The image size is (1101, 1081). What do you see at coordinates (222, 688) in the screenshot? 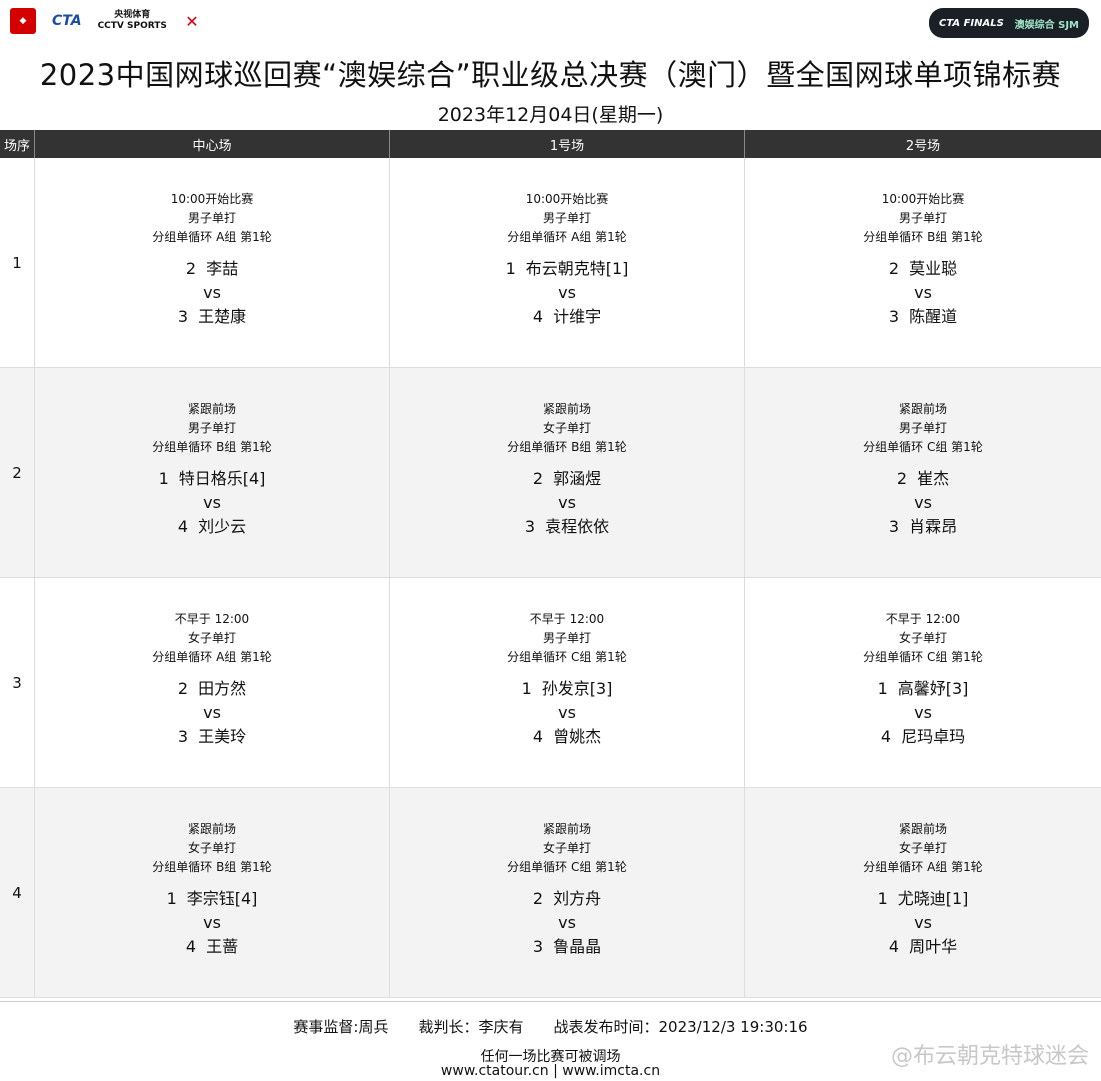
I see `player1-name: 田方然` at bounding box center [222, 688].